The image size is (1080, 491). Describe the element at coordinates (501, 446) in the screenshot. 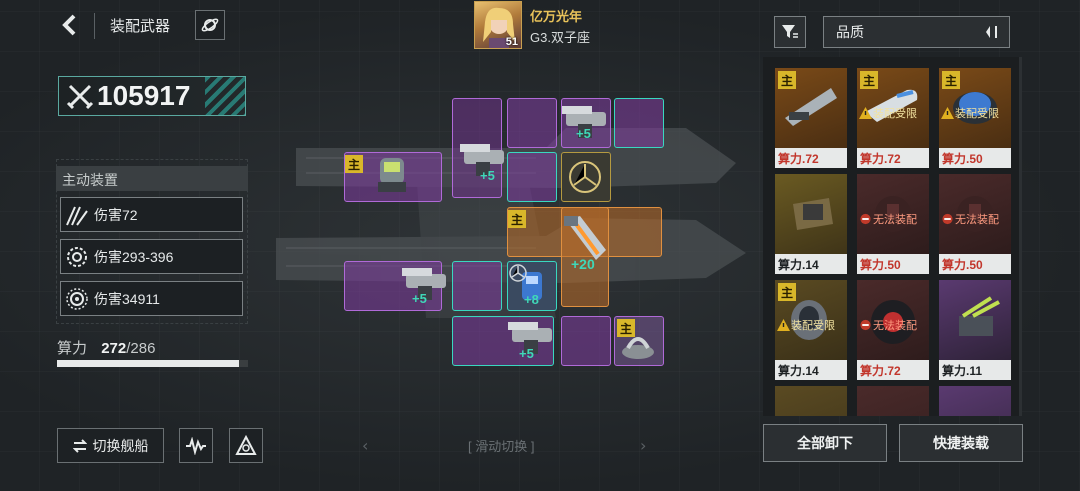

I see `swipe-hint: [ 滑动切换 ]` at that location.